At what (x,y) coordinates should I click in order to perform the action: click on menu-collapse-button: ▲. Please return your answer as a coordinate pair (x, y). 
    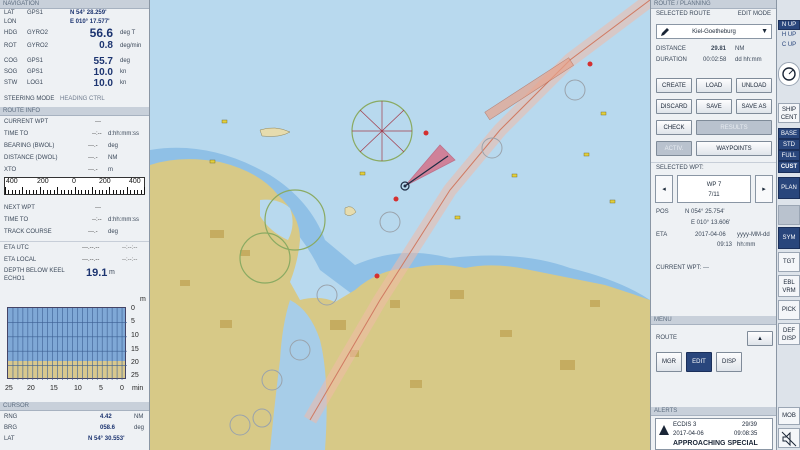
    Looking at the image, I should click on (760, 338).